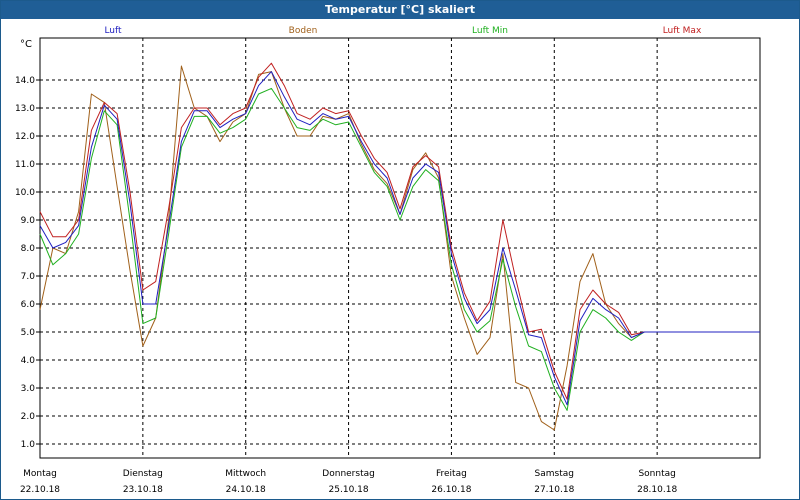  Describe the element at coordinates (25, 81) in the screenshot. I see `y-tick-label: 14.0` at that location.